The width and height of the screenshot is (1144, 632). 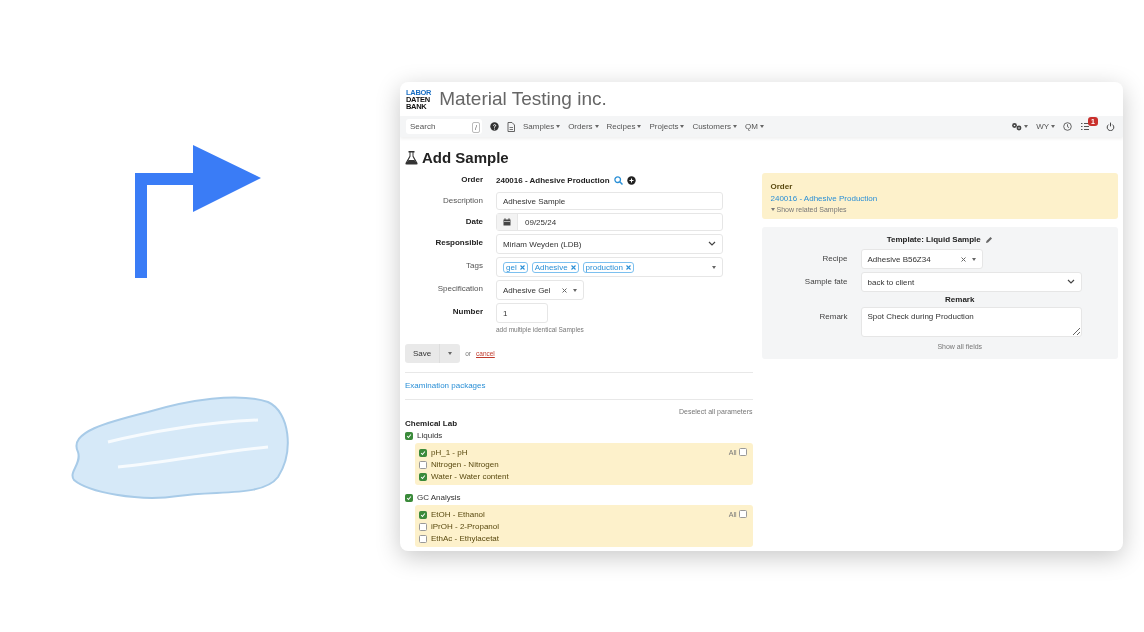 What do you see at coordinates (971, 322) in the screenshot?
I see `remark-field: Spot Check during Production` at bounding box center [971, 322].